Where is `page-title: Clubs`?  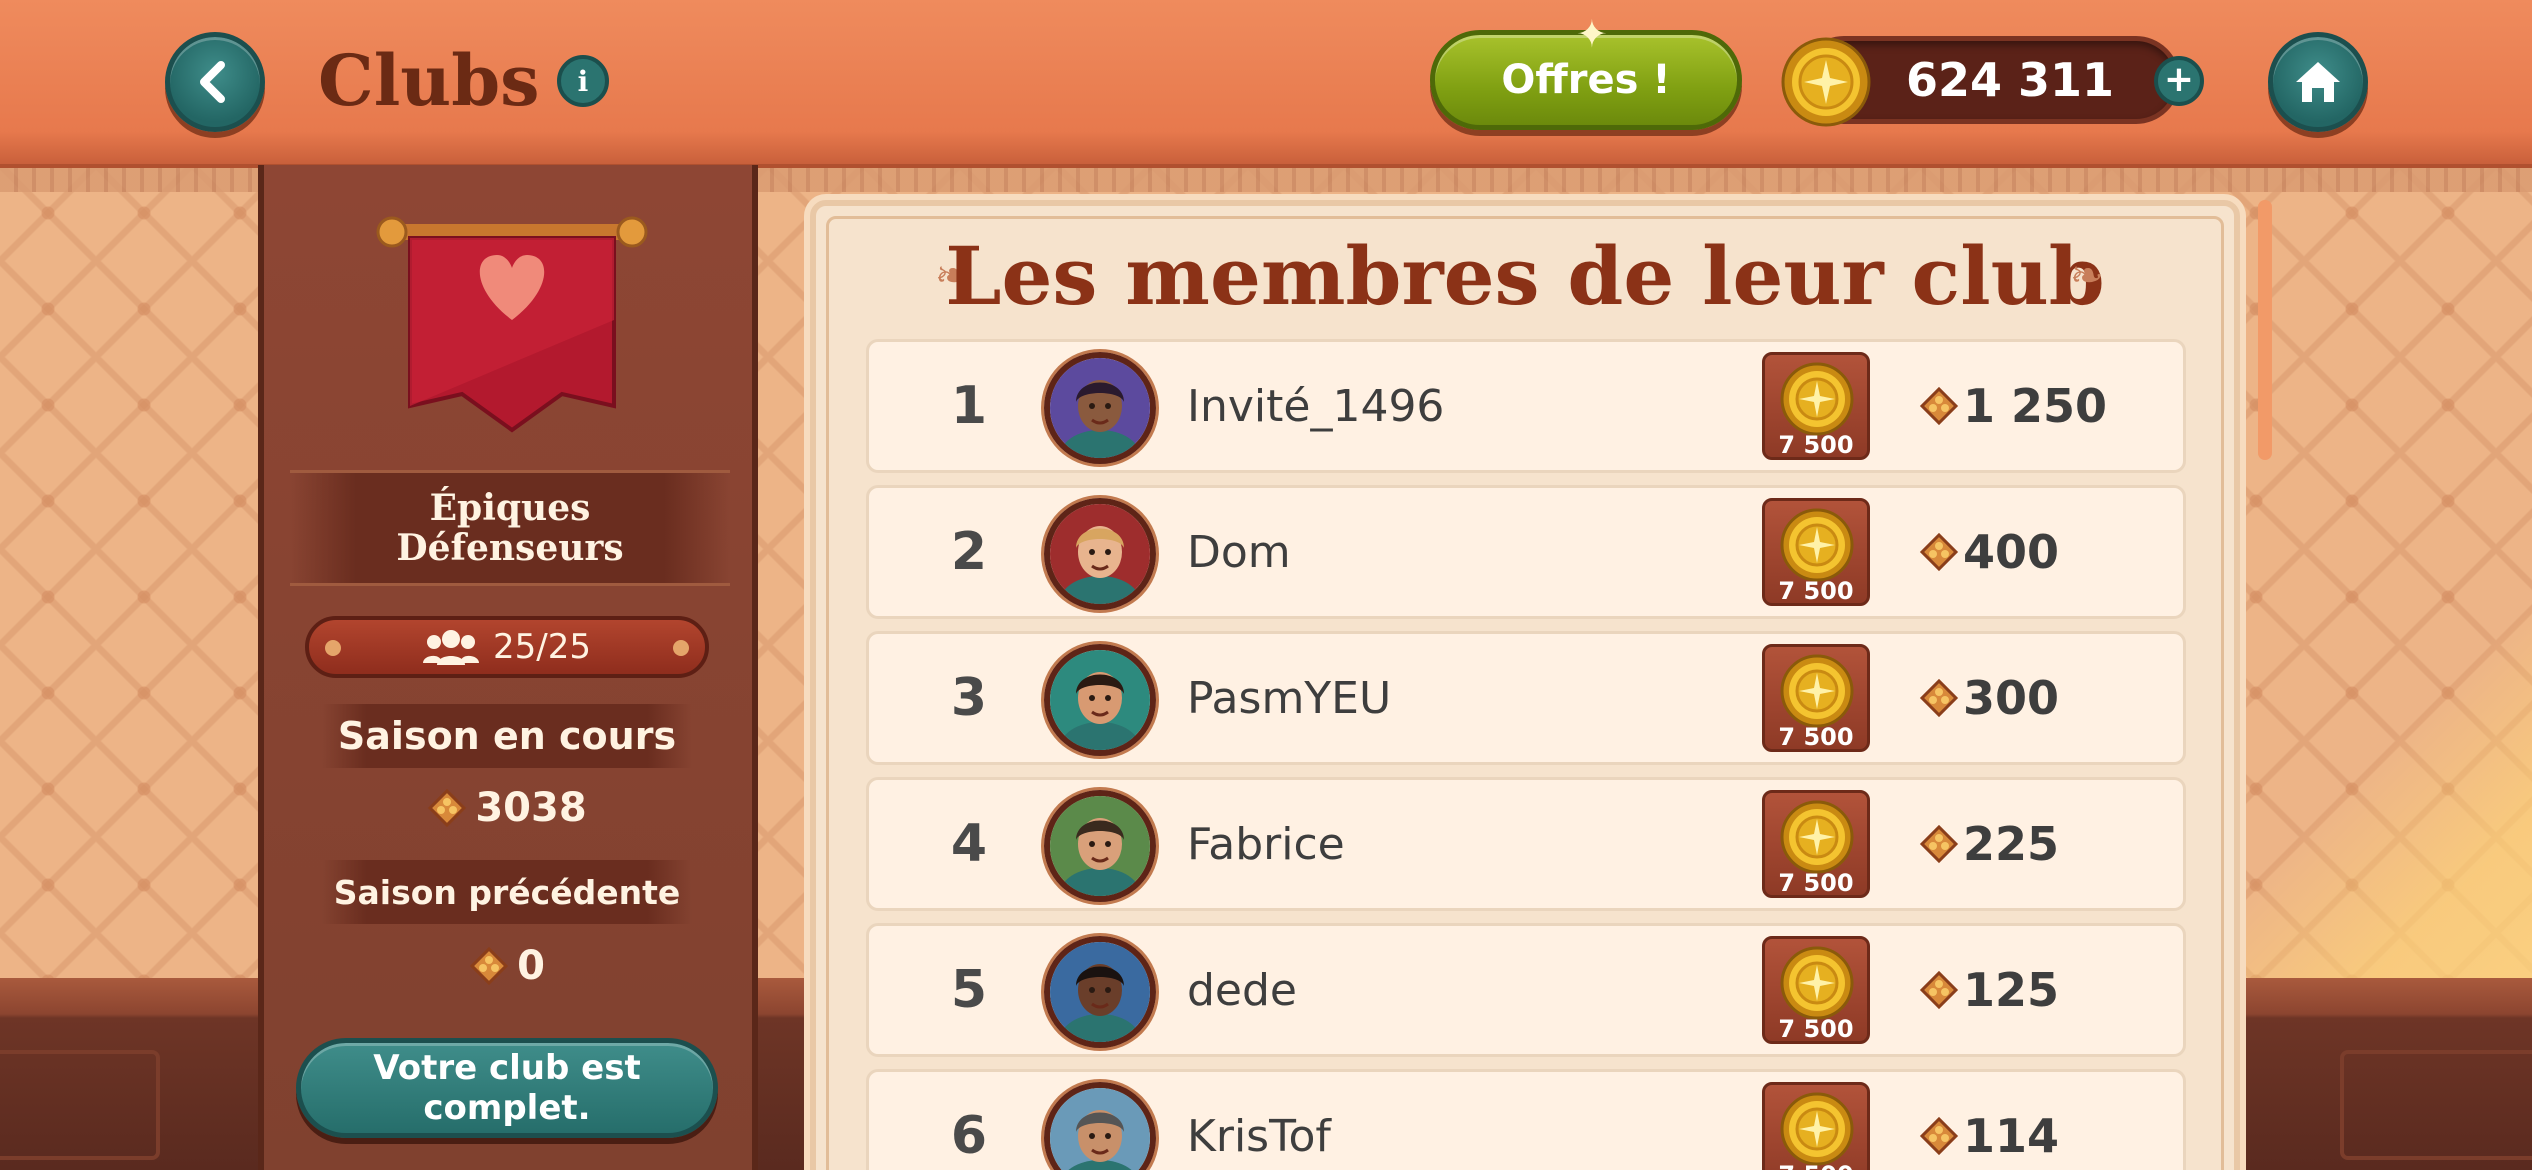
page-title: Clubs is located at coordinates (429, 80).